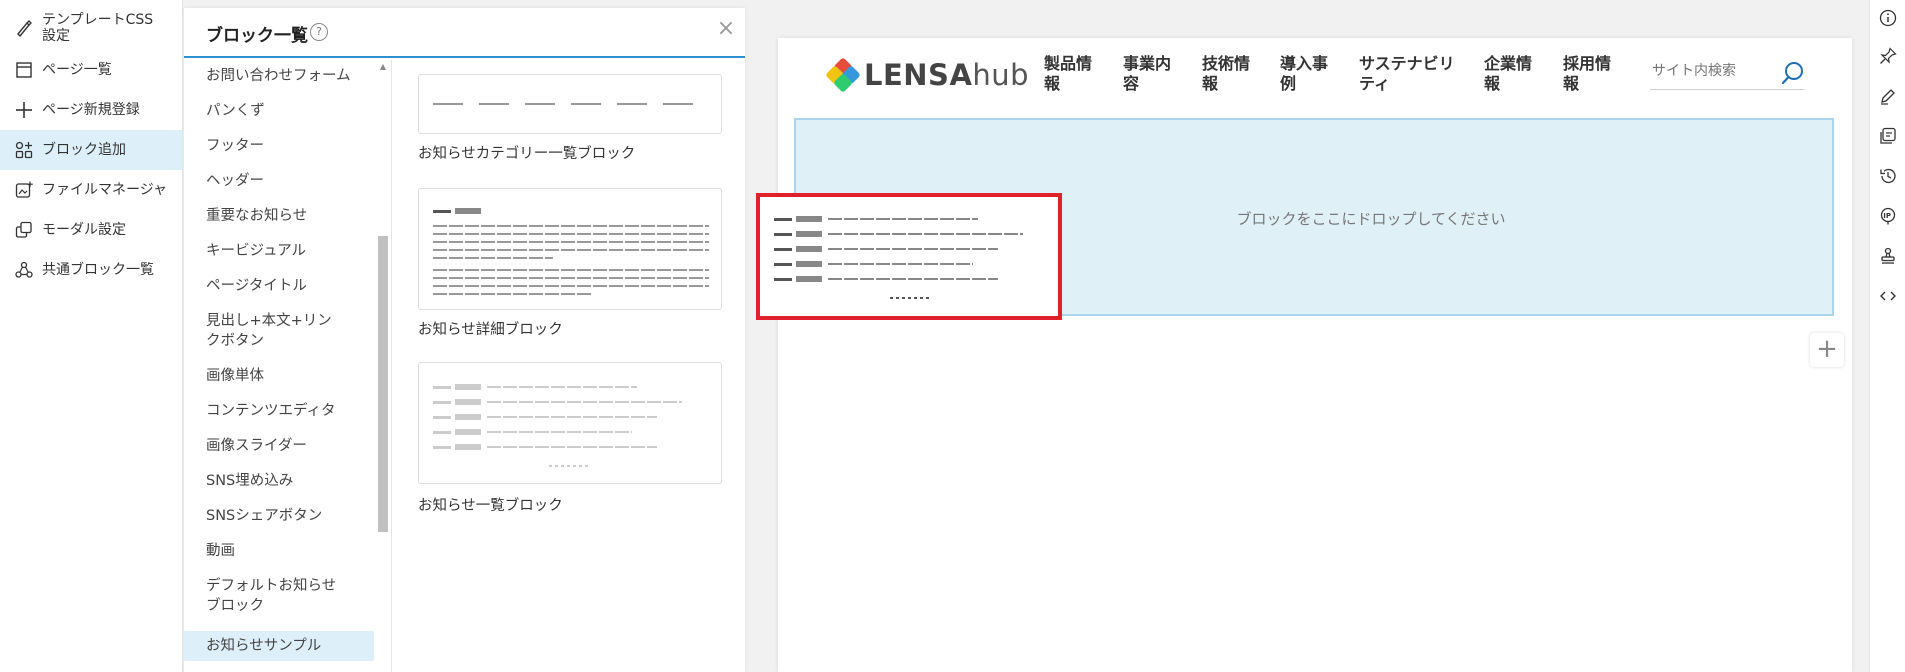  What do you see at coordinates (105, 190) in the screenshot?
I see `sidebar-item-label: ファイルマネージャ` at bounding box center [105, 190].